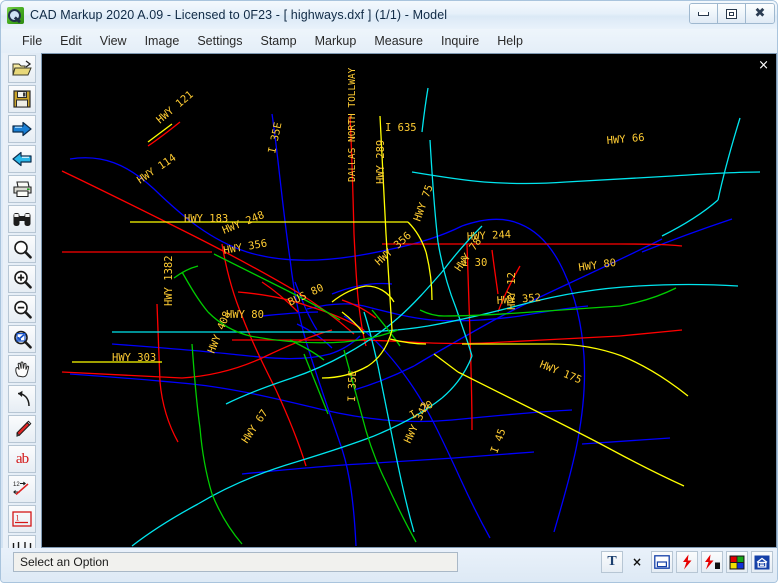  I want to click on undo-button, so click(22, 399).